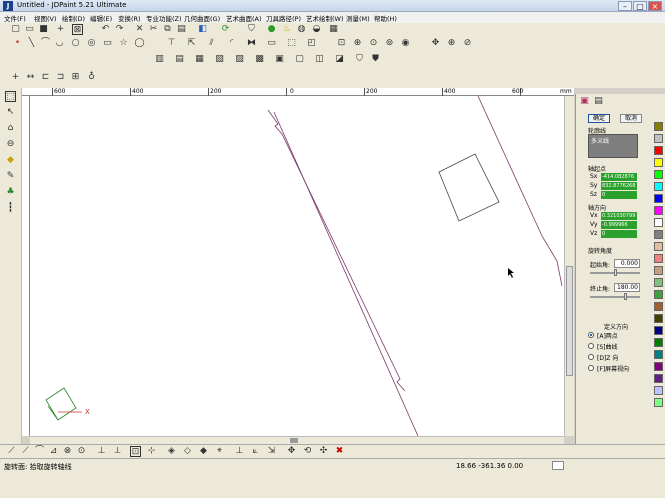 The width and height of the screenshot is (665, 498). What do you see at coordinates (239, 59) in the screenshot?
I see `surface-tool-5-icon: ▨` at bounding box center [239, 59].